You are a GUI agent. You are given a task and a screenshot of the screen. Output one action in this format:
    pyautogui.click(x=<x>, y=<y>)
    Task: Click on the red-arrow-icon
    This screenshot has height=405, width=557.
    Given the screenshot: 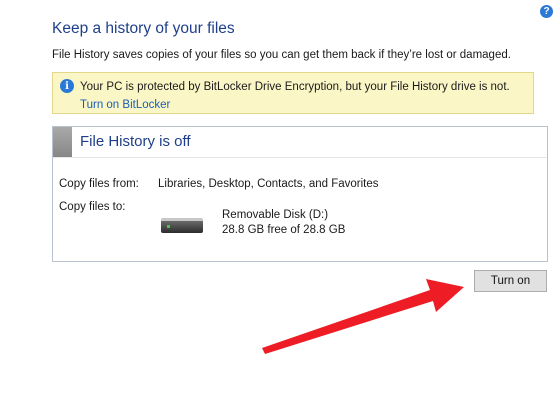 What is the action you would take?
    pyautogui.click(x=363, y=316)
    